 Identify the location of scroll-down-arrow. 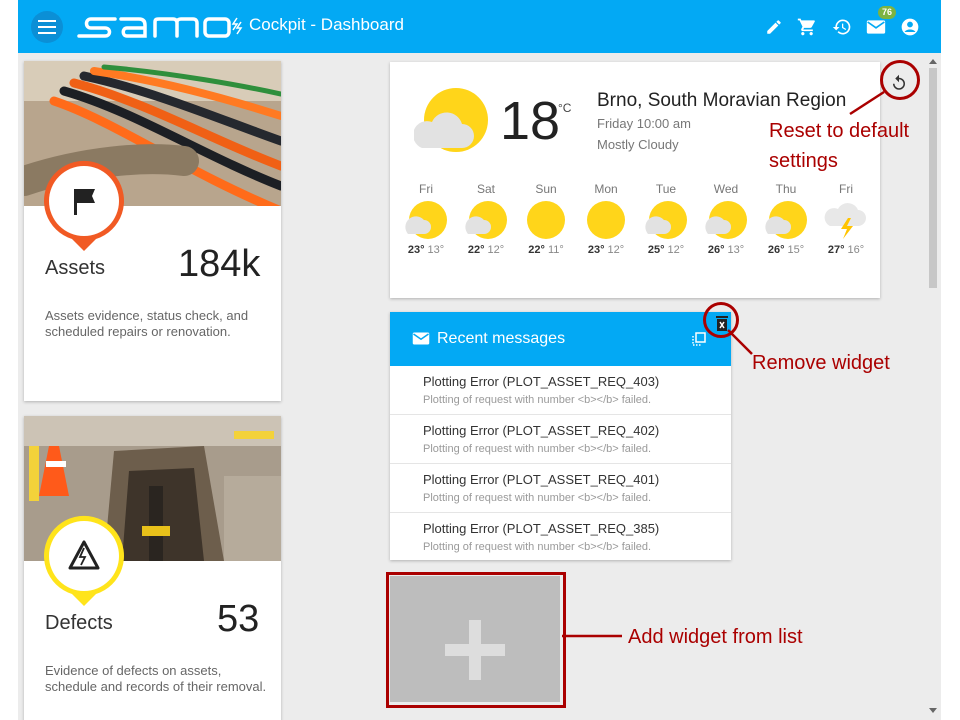
(933, 711).